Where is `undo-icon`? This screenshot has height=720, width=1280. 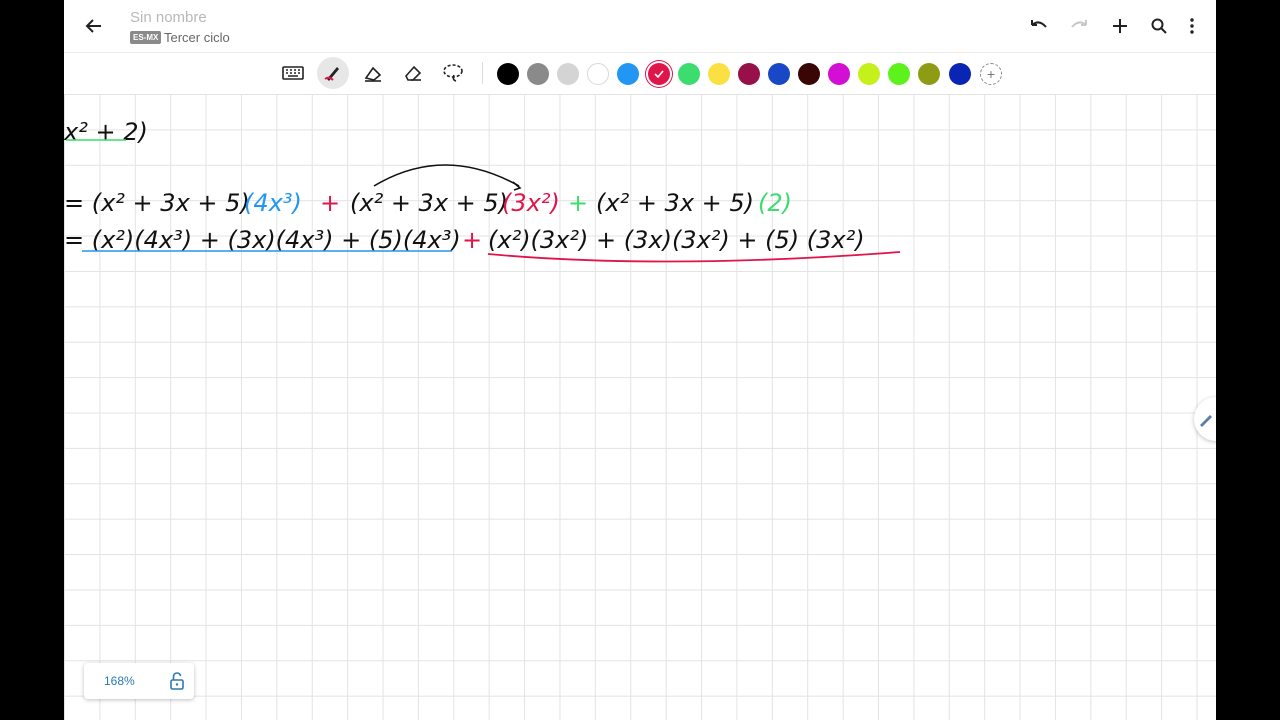 undo-icon is located at coordinates (1039, 24).